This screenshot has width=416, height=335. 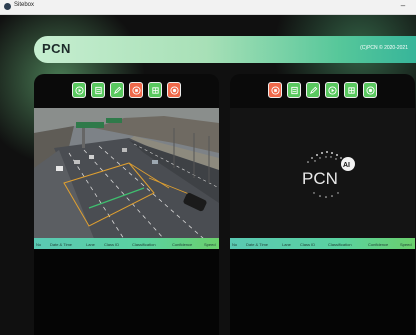 What do you see at coordinates (208, 7) in the screenshot?
I see `window-titlebar: Sitebox –` at bounding box center [208, 7].